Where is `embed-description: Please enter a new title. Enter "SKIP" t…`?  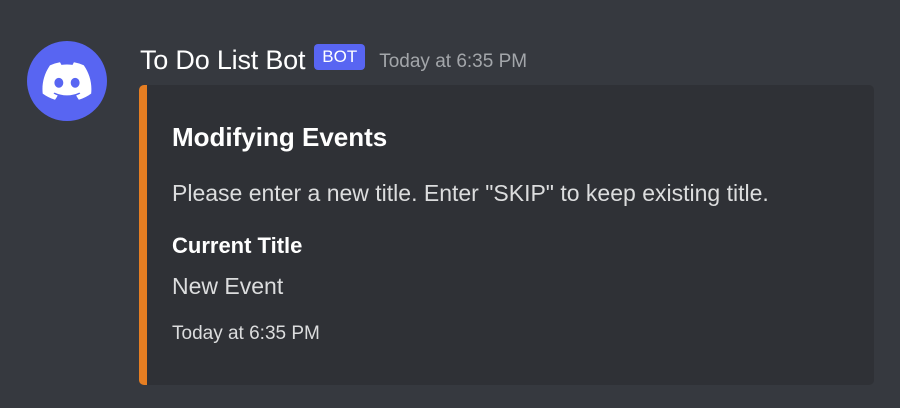 embed-description: Please enter a new title. Enter "SKIP" t… is located at coordinates (470, 193).